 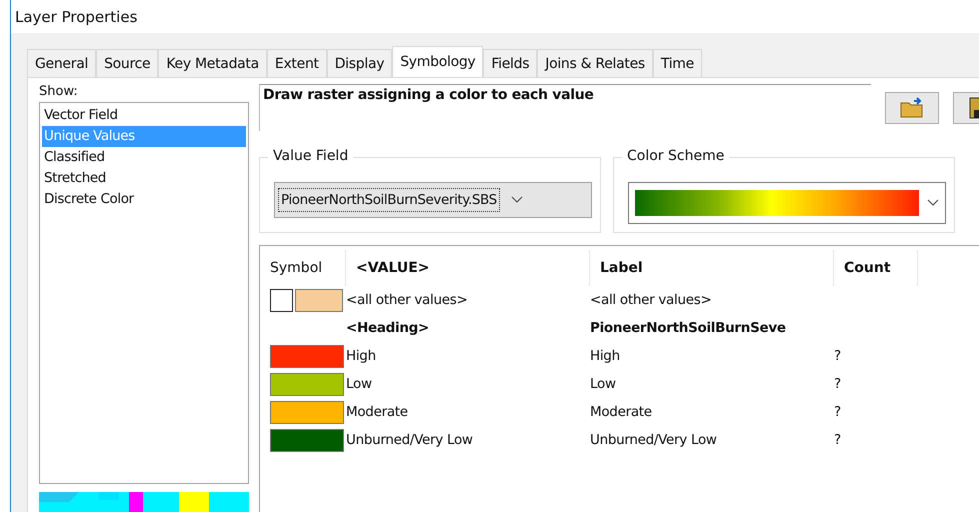 What do you see at coordinates (677, 63) in the screenshot?
I see `tab: Time` at bounding box center [677, 63].